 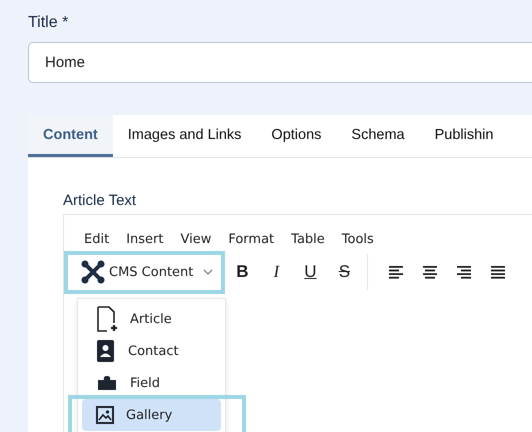 What do you see at coordinates (49, 23) in the screenshot?
I see `title-label: Title *` at bounding box center [49, 23].